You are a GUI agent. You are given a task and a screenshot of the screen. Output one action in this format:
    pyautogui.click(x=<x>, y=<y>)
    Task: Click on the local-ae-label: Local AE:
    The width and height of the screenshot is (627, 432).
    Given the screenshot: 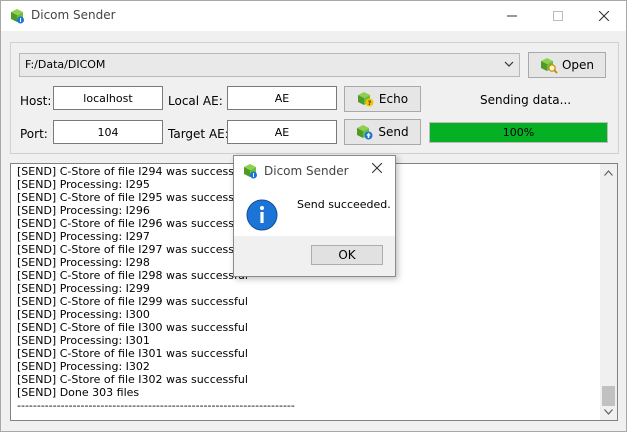 What is the action you would take?
    pyautogui.click(x=195, y=101)
    